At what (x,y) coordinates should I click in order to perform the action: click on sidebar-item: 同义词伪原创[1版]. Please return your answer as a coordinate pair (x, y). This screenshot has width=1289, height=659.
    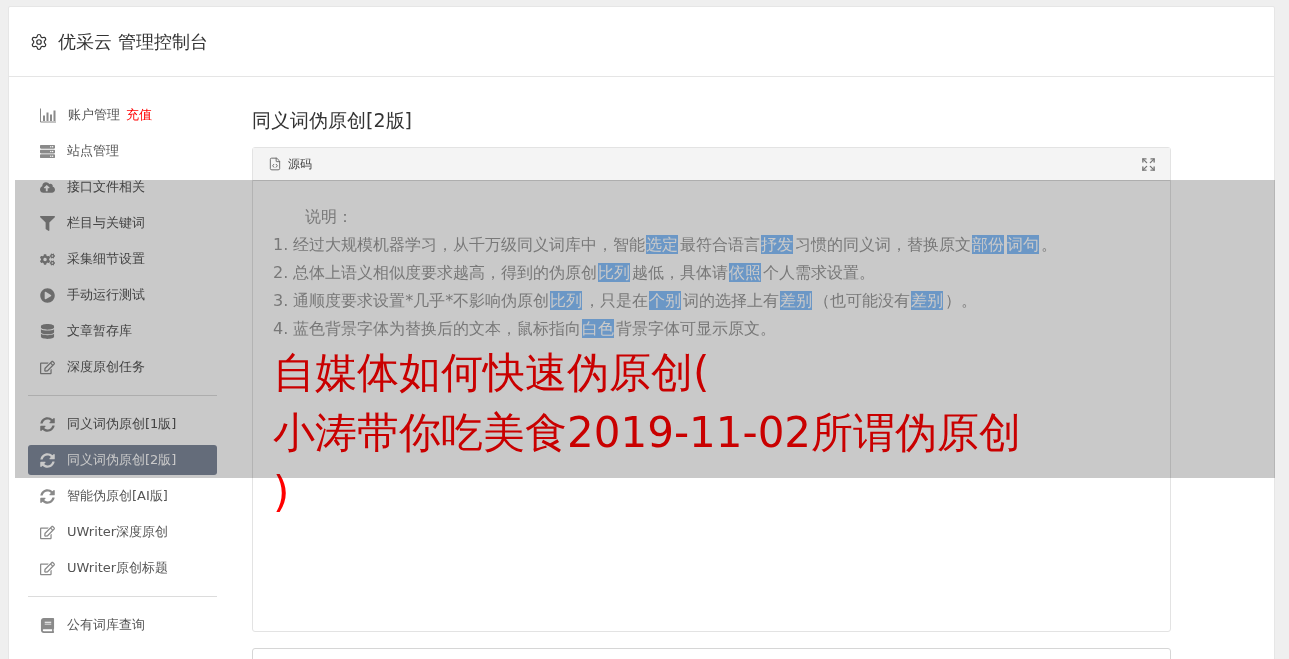
    Looking at the image, I should click on (122, 424).